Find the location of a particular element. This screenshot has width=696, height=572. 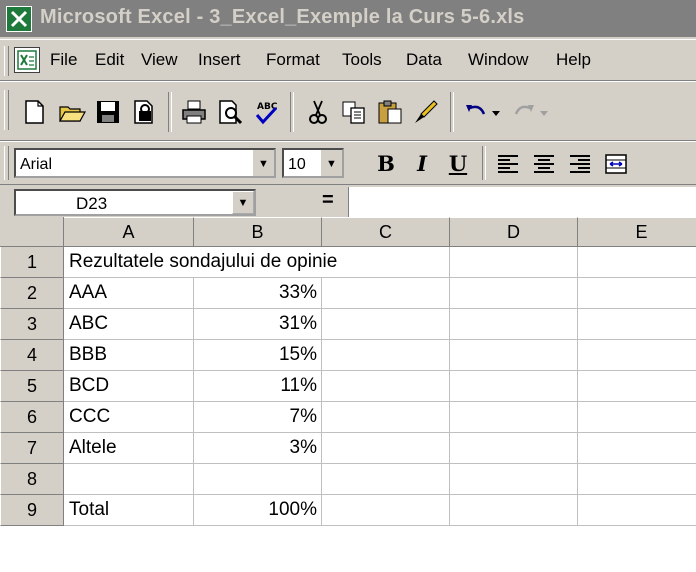

font-size-select: 10 ▼ is located at coordinates (313, 163).